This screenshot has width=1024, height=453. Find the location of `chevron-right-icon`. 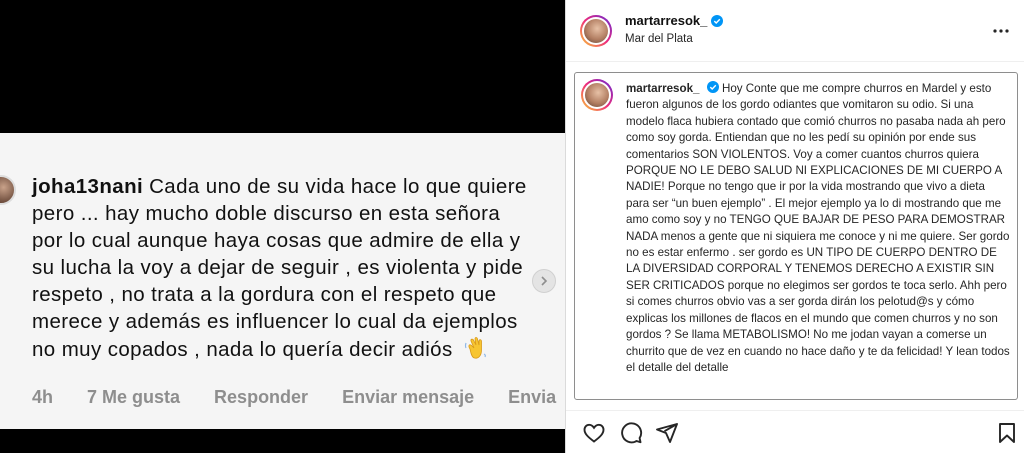

chevron-right-icon is located at coordinates (544, 281).